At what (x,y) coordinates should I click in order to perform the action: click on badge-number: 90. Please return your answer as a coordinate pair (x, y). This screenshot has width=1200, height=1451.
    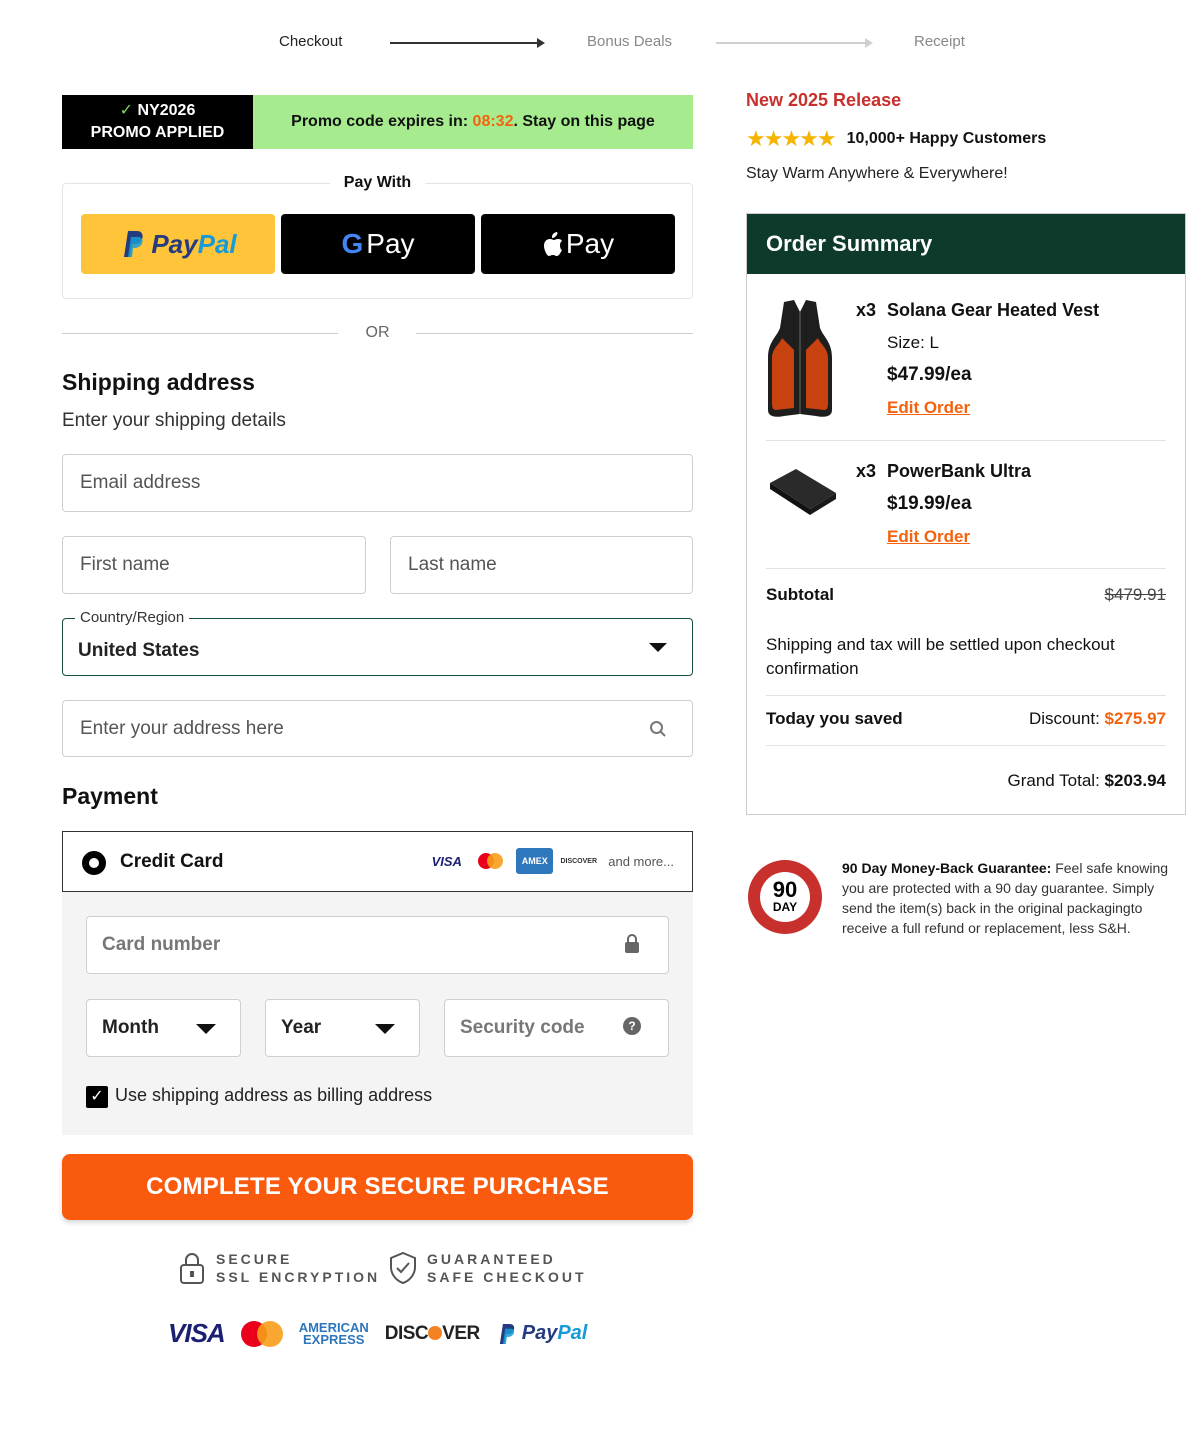
    Looking at the image, I should click on (785, 889).